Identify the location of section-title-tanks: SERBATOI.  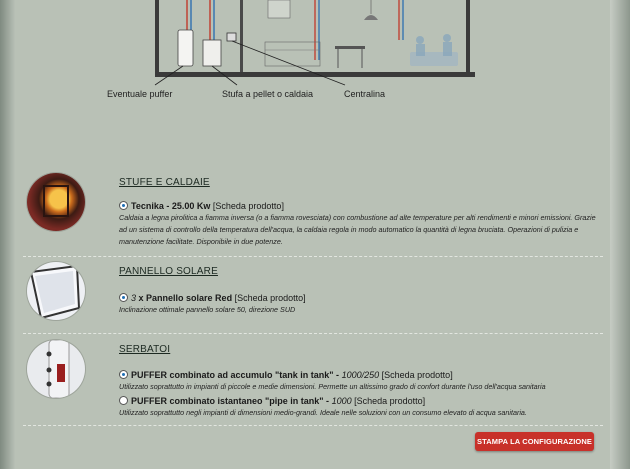
(145, 349).